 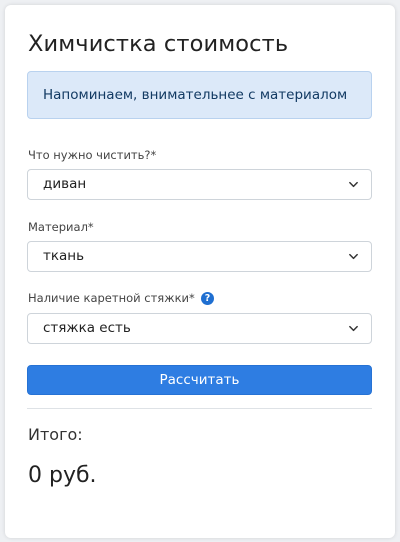 What do you see at coordinates (62, 475) in the screenshot?
I see `total-value: 0 руб.` at bounding box center [62, 475].